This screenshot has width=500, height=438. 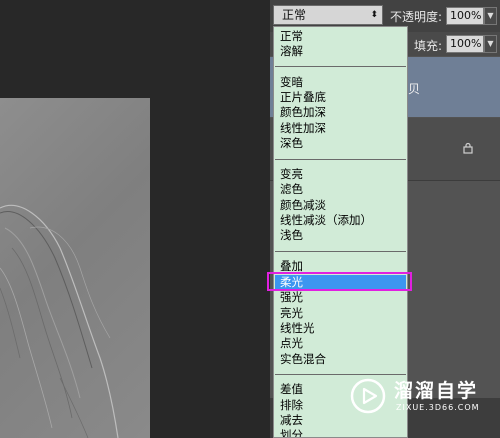 What do you see at coordinates (438, 407) in the screenshot?
I see `watermark-url: ZIXUE.3D66.COM` at bounding box center [438, 407].